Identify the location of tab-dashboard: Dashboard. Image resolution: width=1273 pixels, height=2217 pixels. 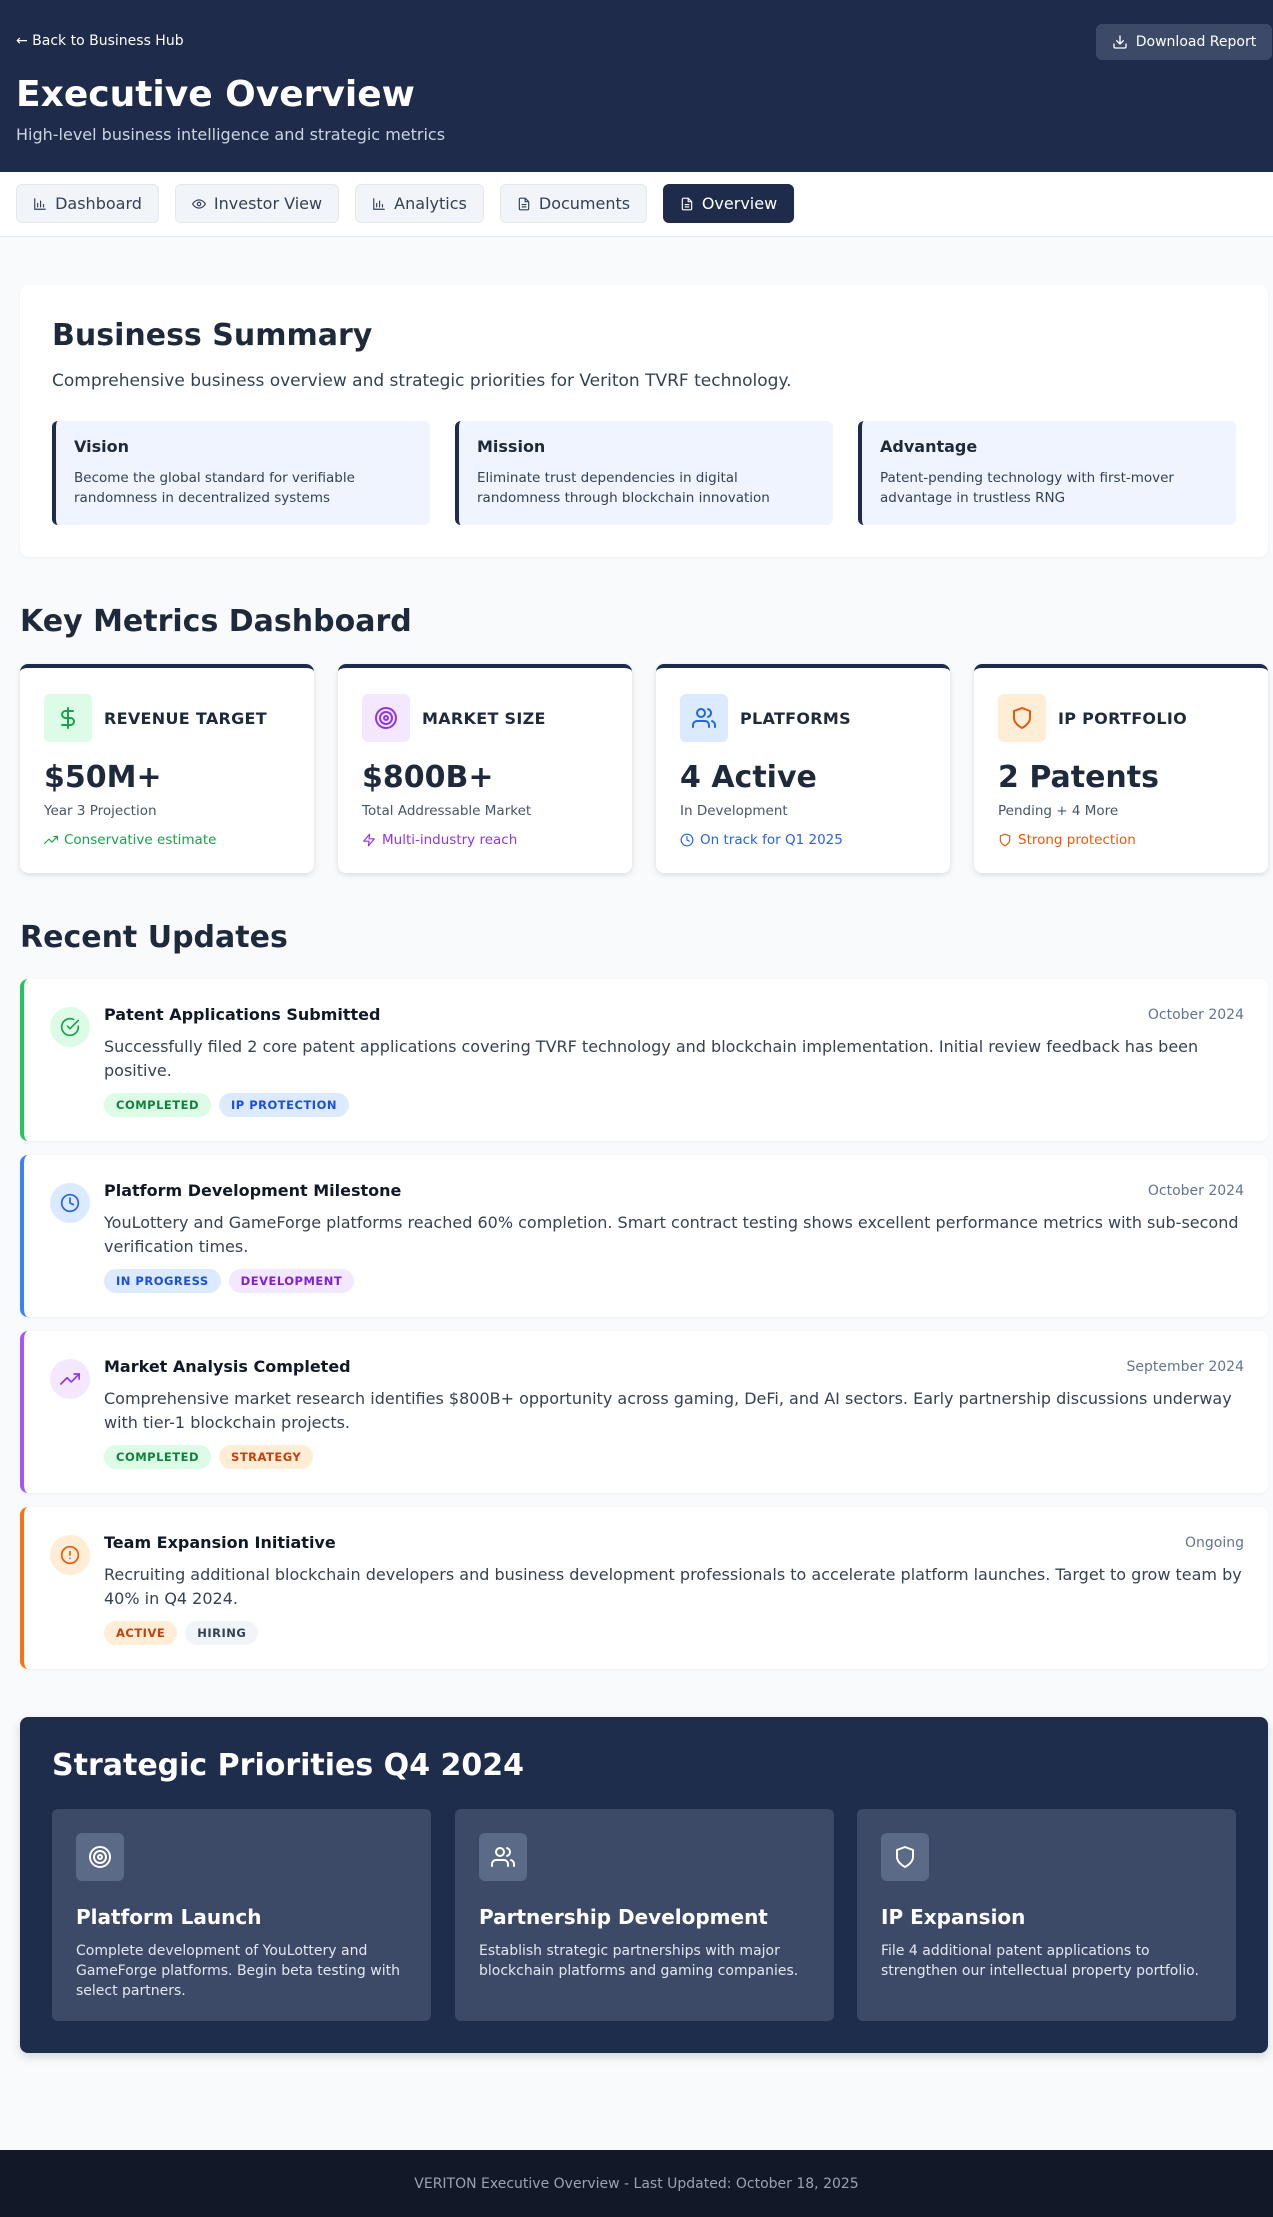
(87, 203).